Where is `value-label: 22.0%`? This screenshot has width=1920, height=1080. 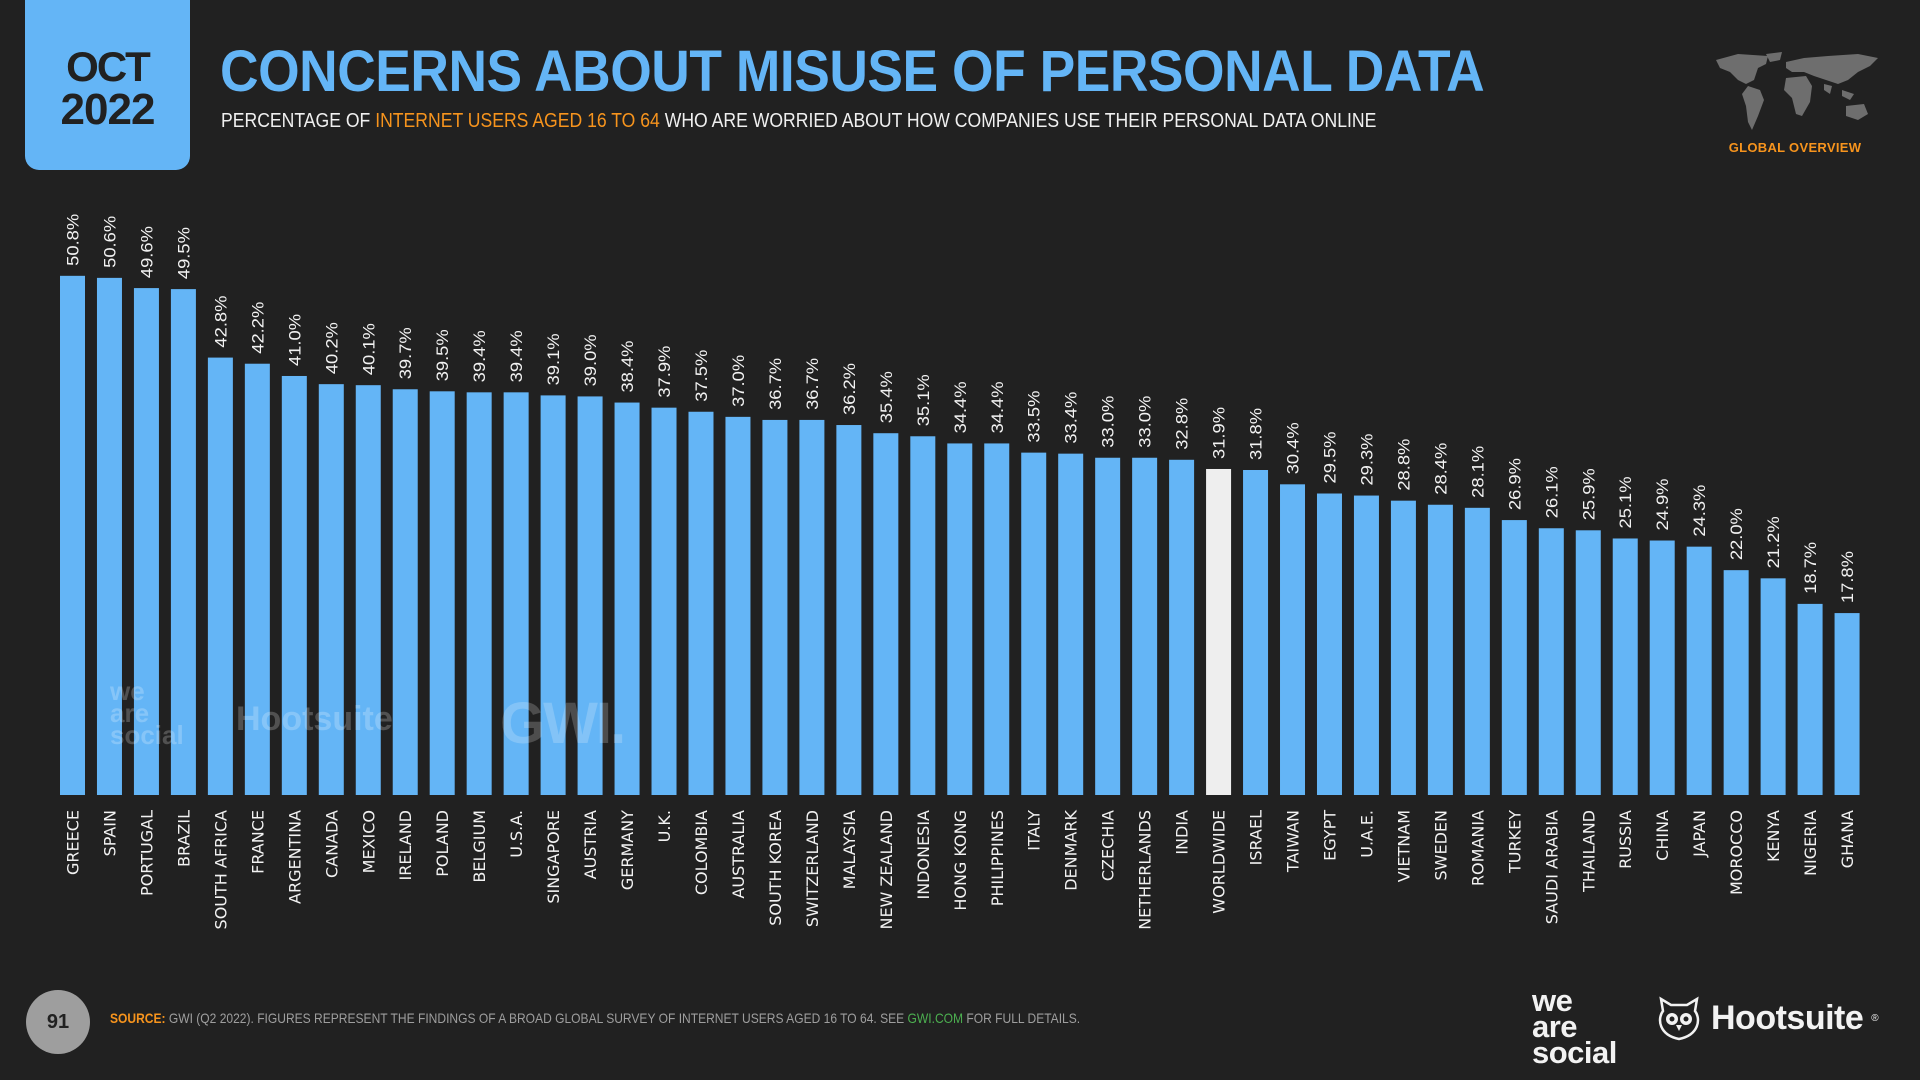 value-label: 22.0% is located at coordinates (1736, 534).